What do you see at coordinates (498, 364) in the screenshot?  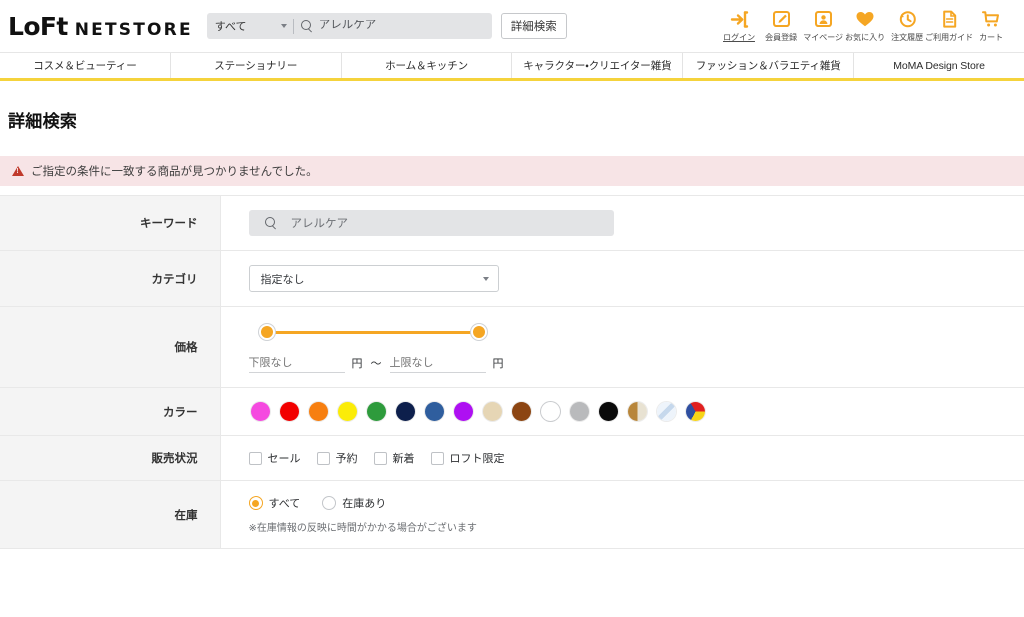 I see `price-max-unit: 円` at bounding box center [498, 364].